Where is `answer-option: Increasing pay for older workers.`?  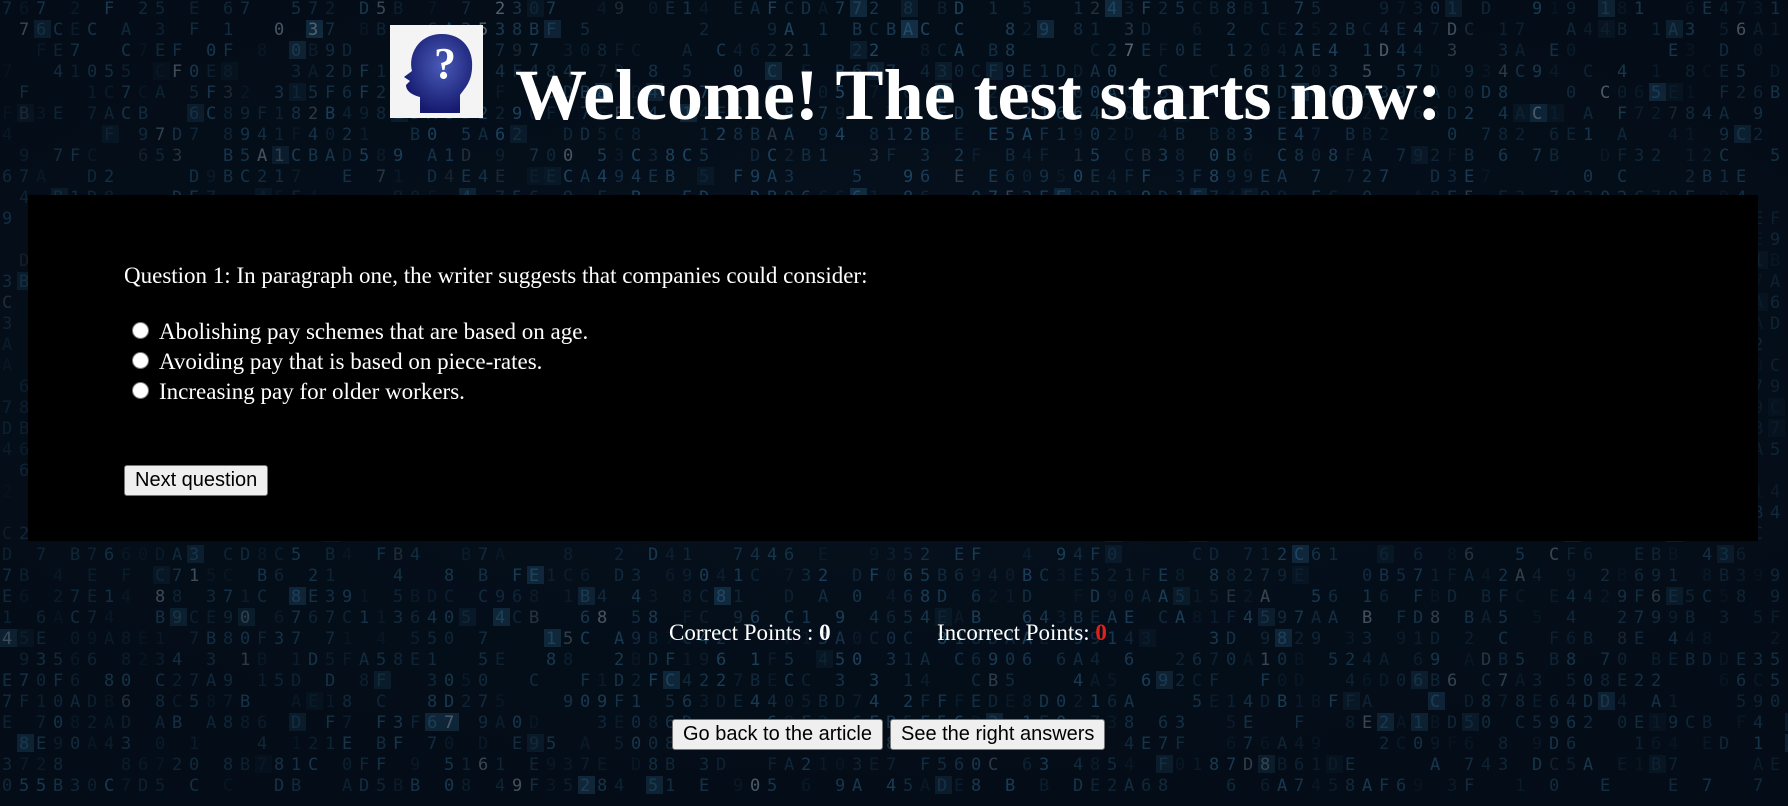 answer-option: Increasing pay for older workers. is located at coordinates (360, 392).